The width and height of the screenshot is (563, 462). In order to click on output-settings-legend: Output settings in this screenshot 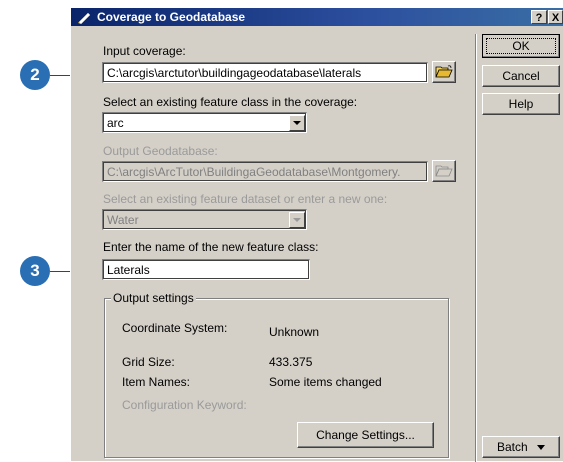, I will do `click(153, 298)`.